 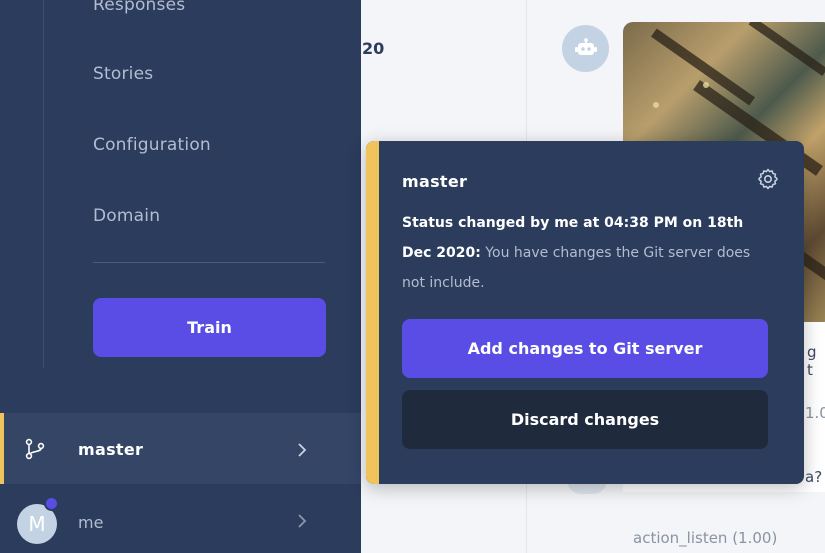 What do you see at coordinates (815, 413) in the screenshot?
I see `confidence-fragment: 1.00` at bounding box center [815, 413].